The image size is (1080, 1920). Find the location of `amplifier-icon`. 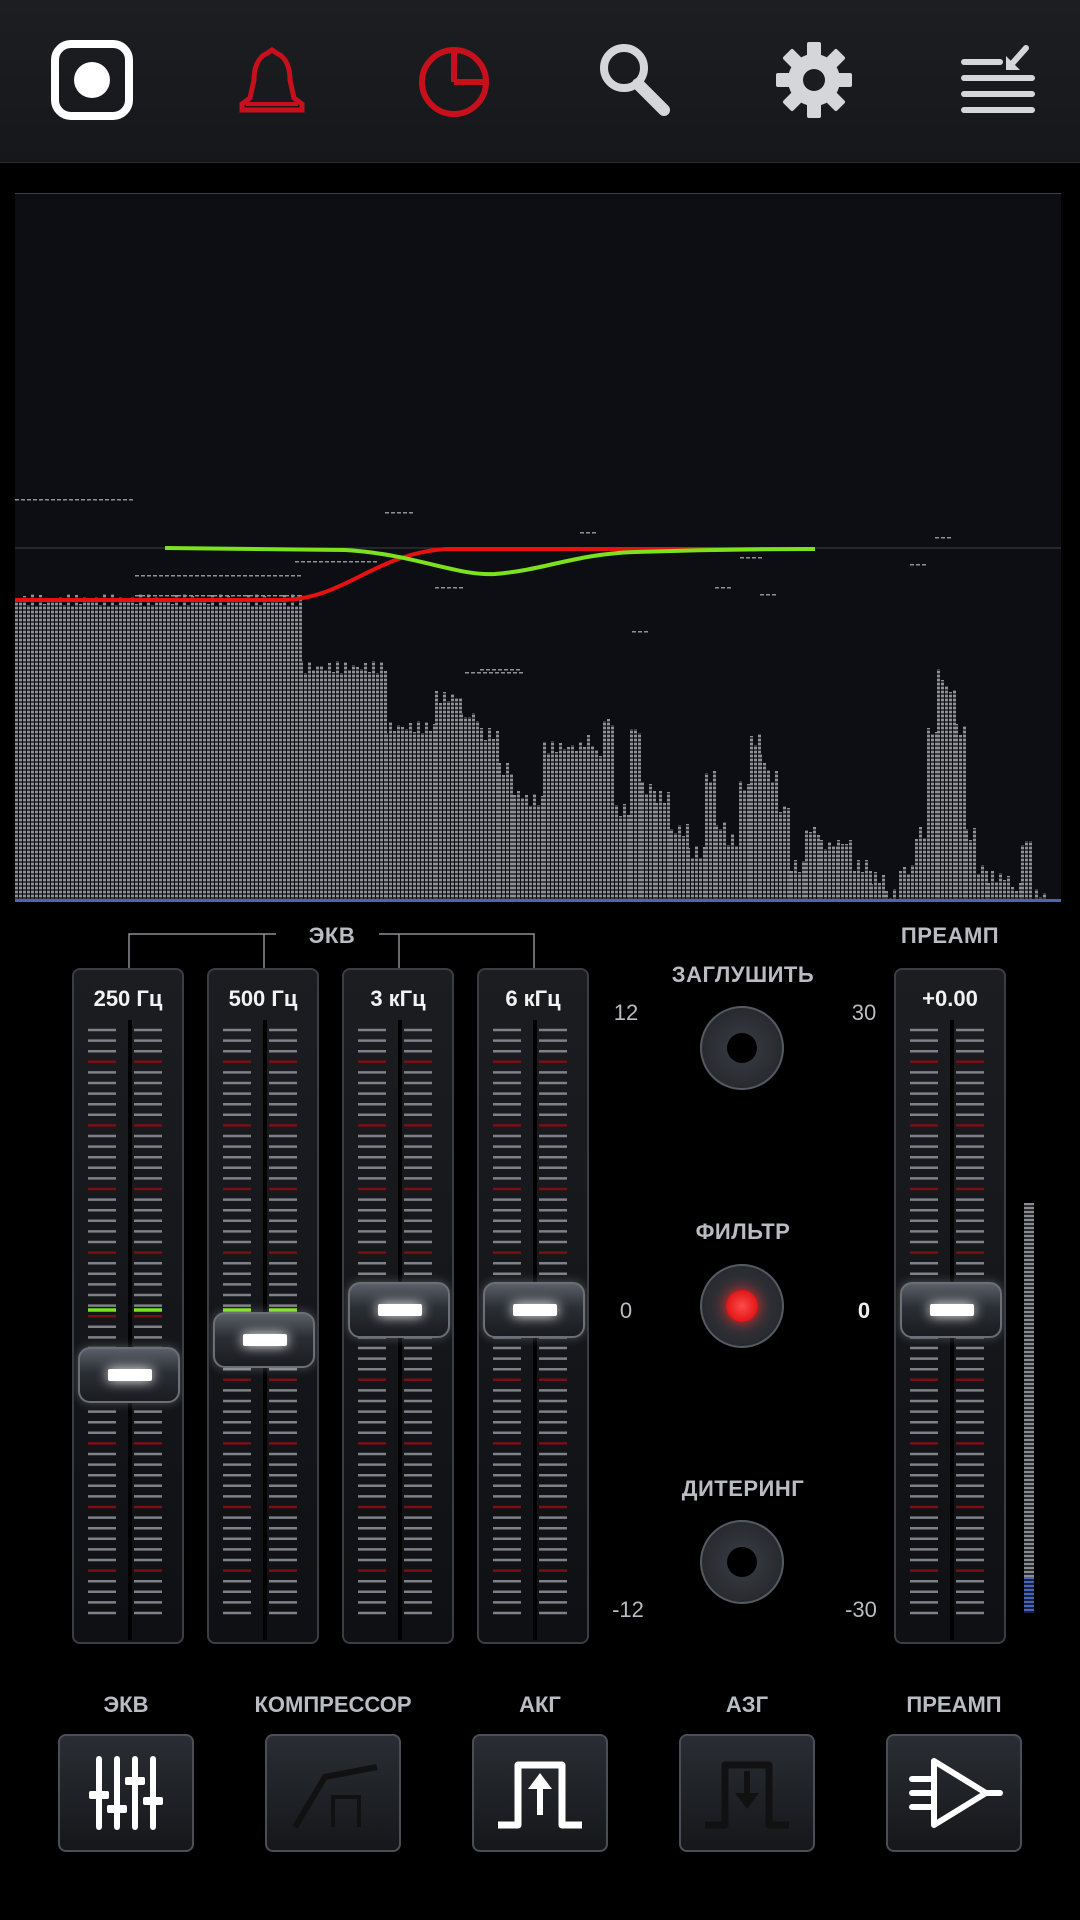

amplifier-icon is located at coordinates (956, 1793).